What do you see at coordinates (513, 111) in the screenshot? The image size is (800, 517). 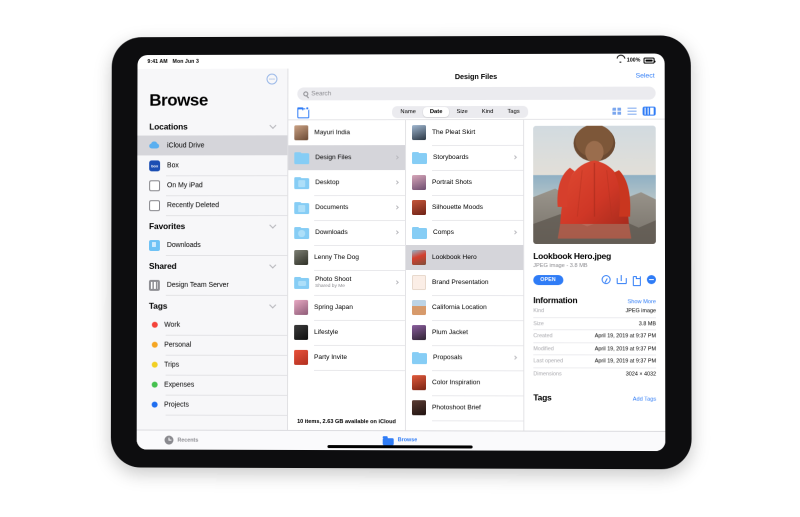 I see `sort-option-tags: Tags` at bounding box center [513, 111].